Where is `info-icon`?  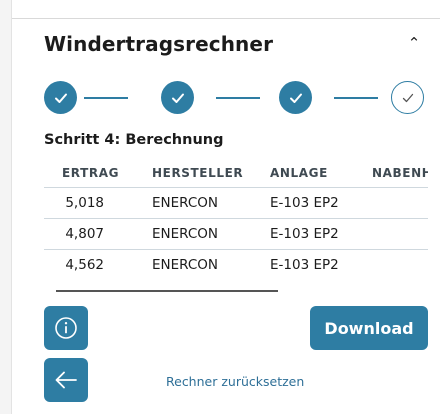
info-icon is located at coordinates (66, 328).